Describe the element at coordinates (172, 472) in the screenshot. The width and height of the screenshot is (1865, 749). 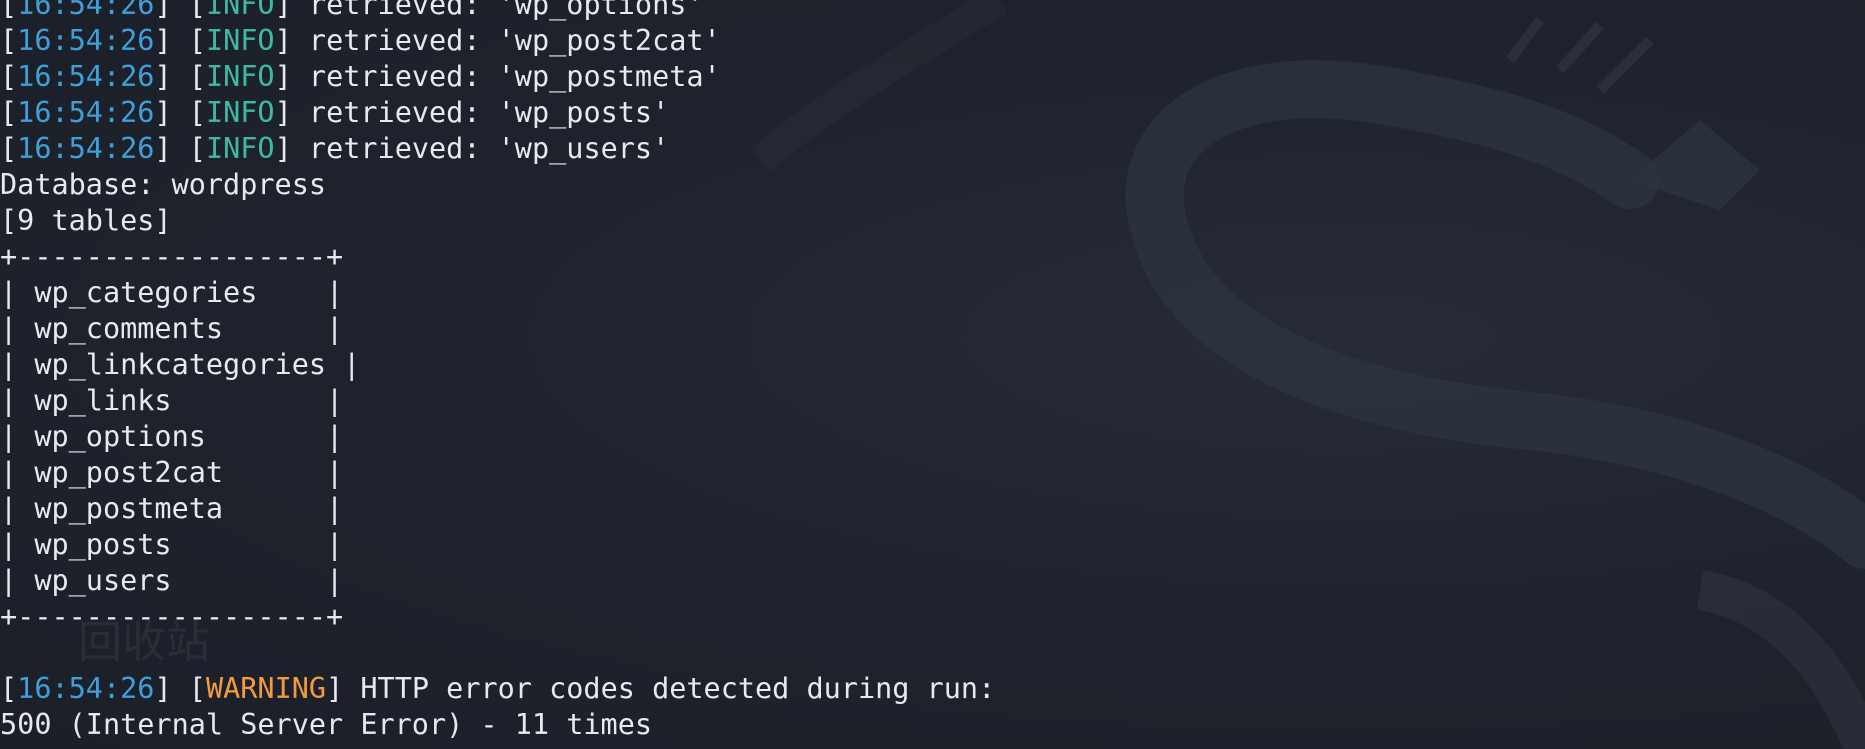
I see `output-line: | wp_post2cat |` at that location.